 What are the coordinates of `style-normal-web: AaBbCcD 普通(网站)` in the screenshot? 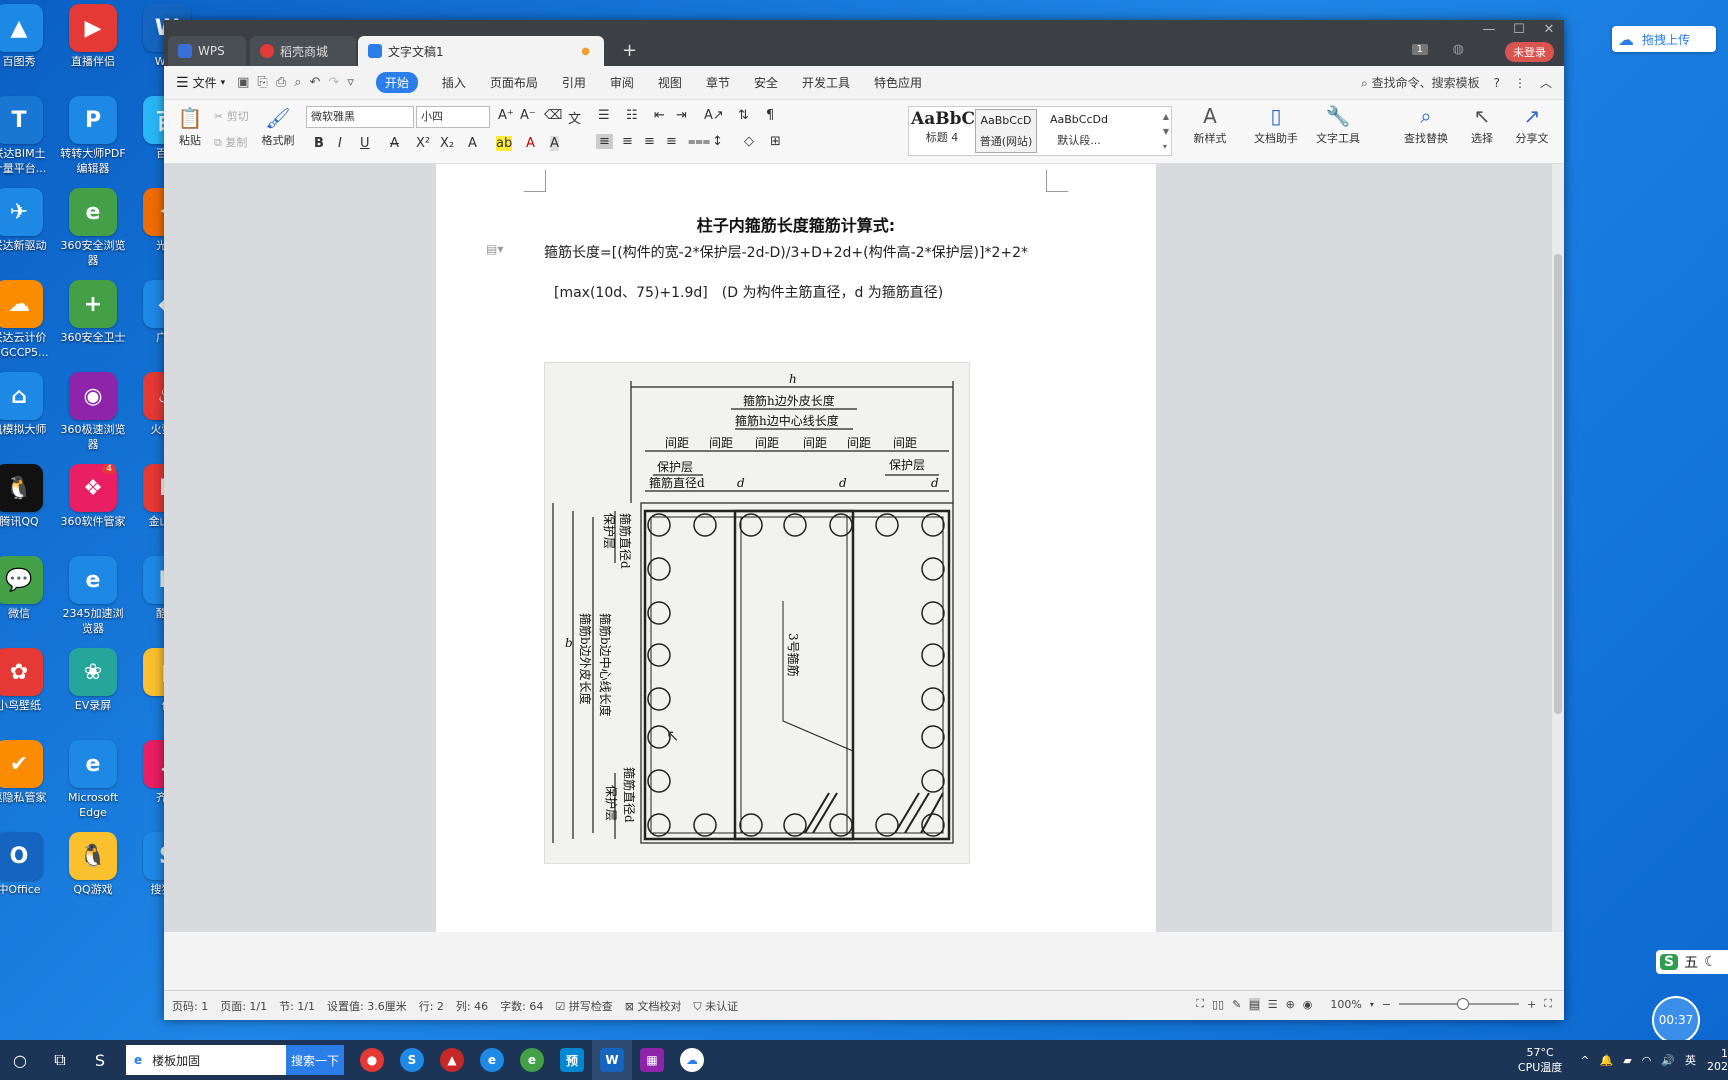 It's located at (1006, 131).